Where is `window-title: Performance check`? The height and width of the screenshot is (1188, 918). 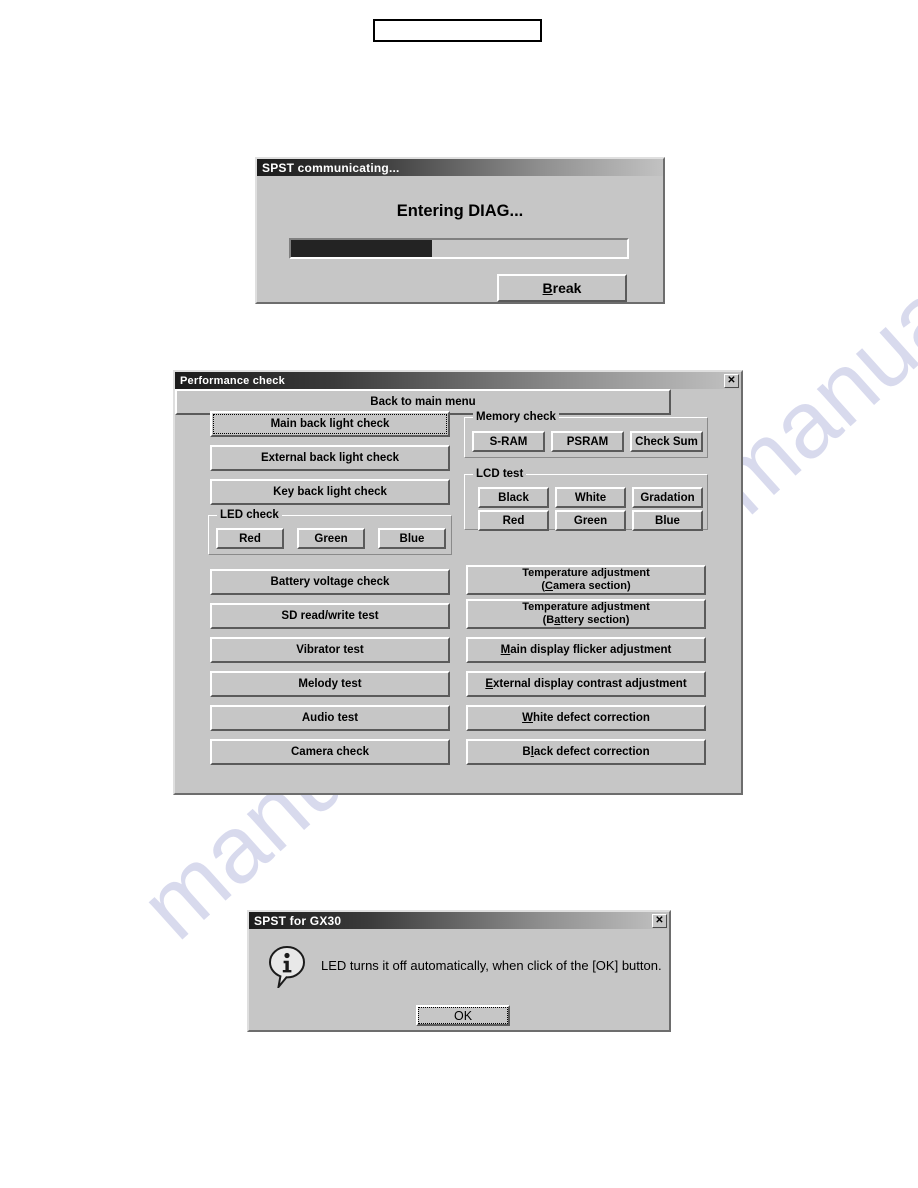
window-title: Performance check is located at coordinates (232, 380).